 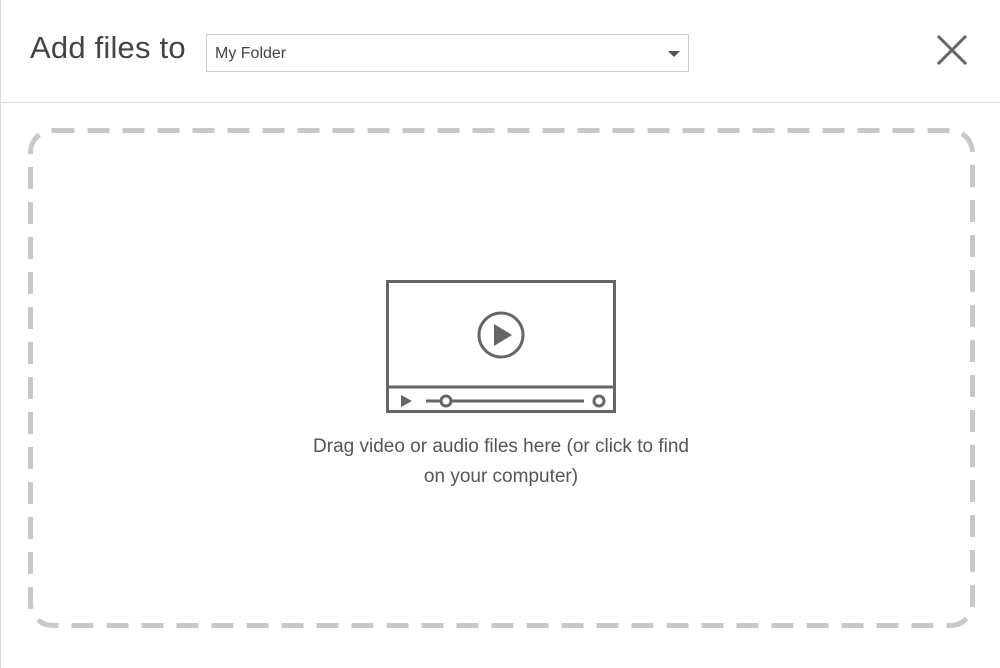 I want to click on video-player-icon, so click(x=501, y=346).